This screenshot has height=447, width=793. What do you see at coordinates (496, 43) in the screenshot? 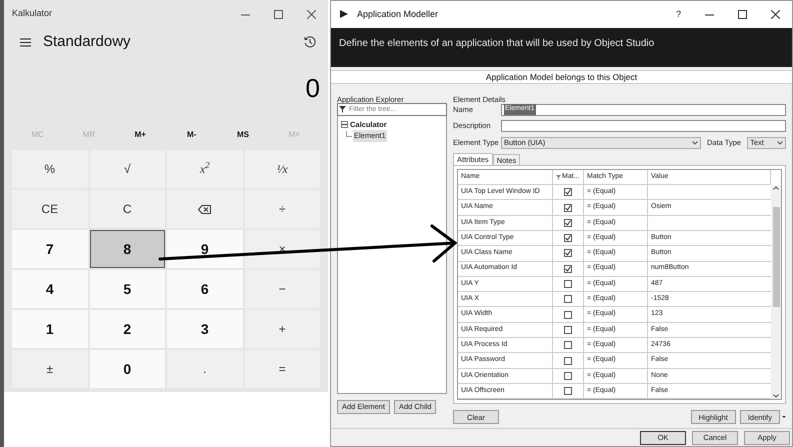
I see `banner-text: Define the elements of an application that will be used by Object Studio` at bounding box center [496, 43].